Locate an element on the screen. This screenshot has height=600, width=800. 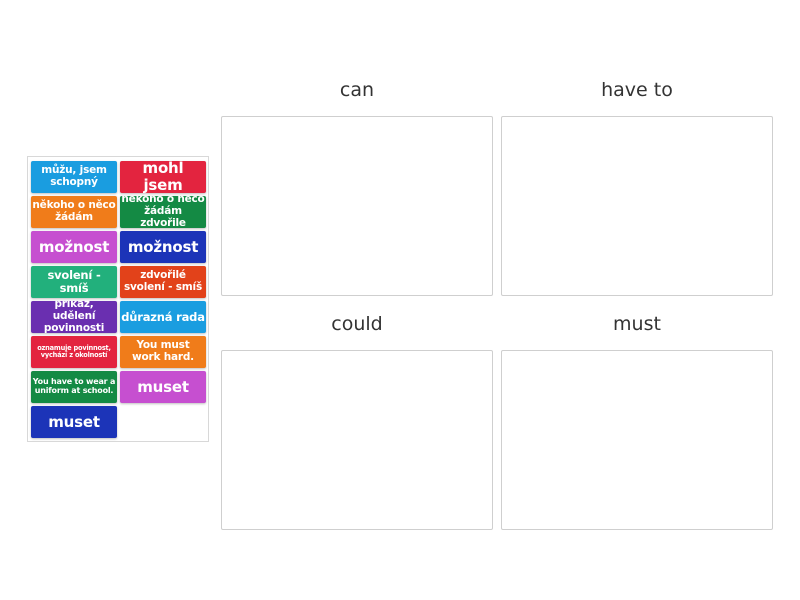
card-you-must-work-hard: You must work hard. is located at coordinates (163, 352).